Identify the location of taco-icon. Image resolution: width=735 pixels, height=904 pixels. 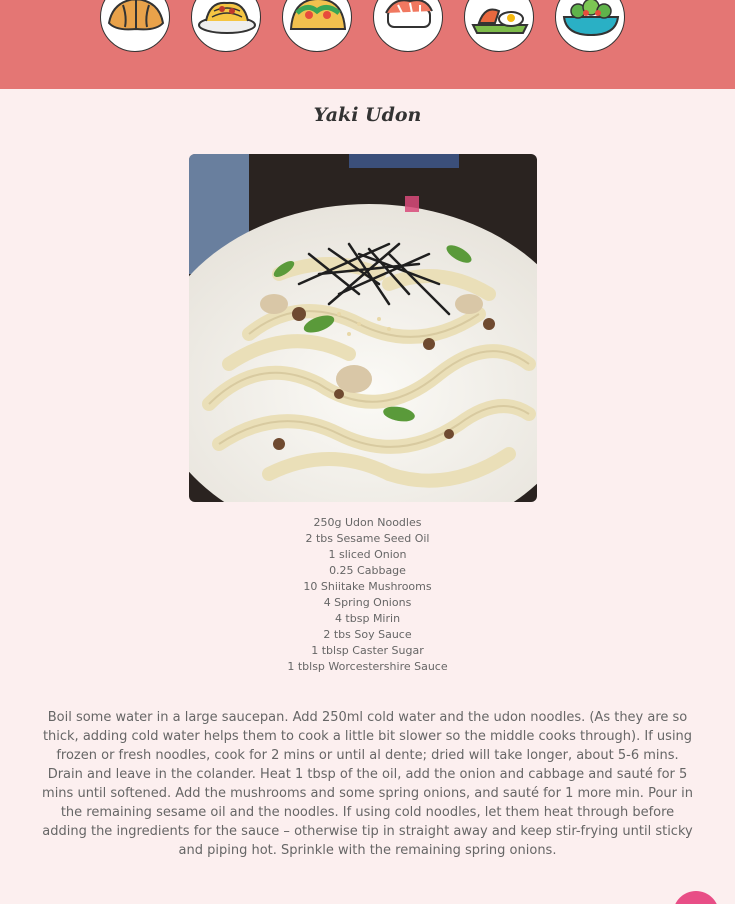
(317, 26).